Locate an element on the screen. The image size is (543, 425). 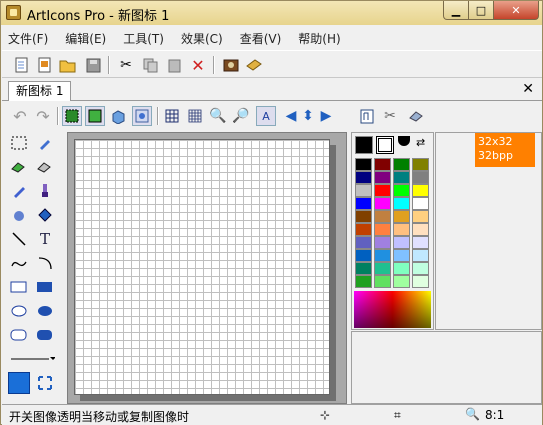
menu-file: 文件(F) is located at coordinates (28, 38).